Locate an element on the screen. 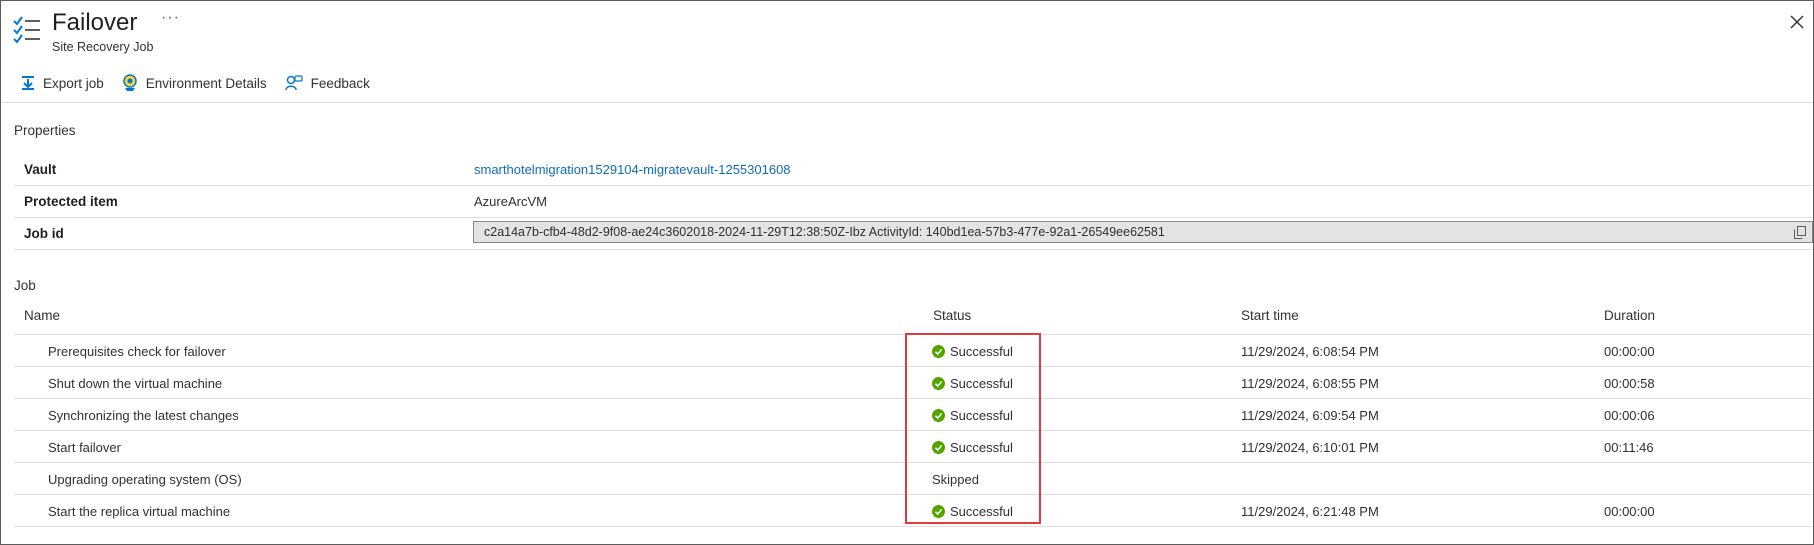 The width and height of the screenshot is (1814, 545). column-header-start-time: Start time is located at coordinates (1270, 315).